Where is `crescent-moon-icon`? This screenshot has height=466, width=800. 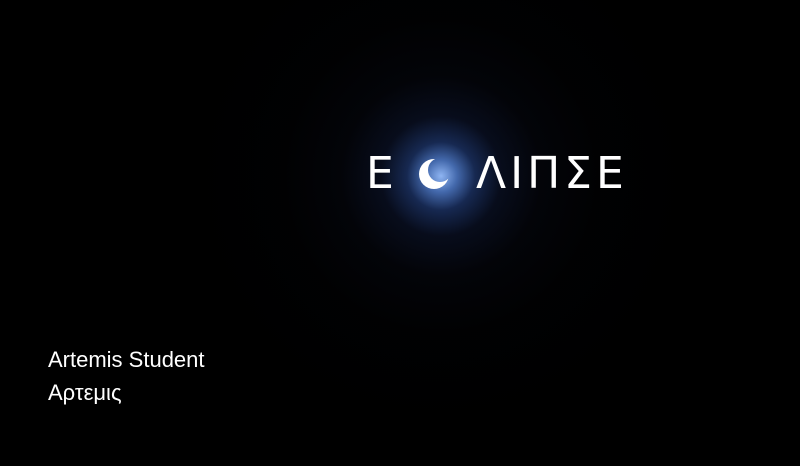 crescent-moon-icon is located at coordinates (434, 174).